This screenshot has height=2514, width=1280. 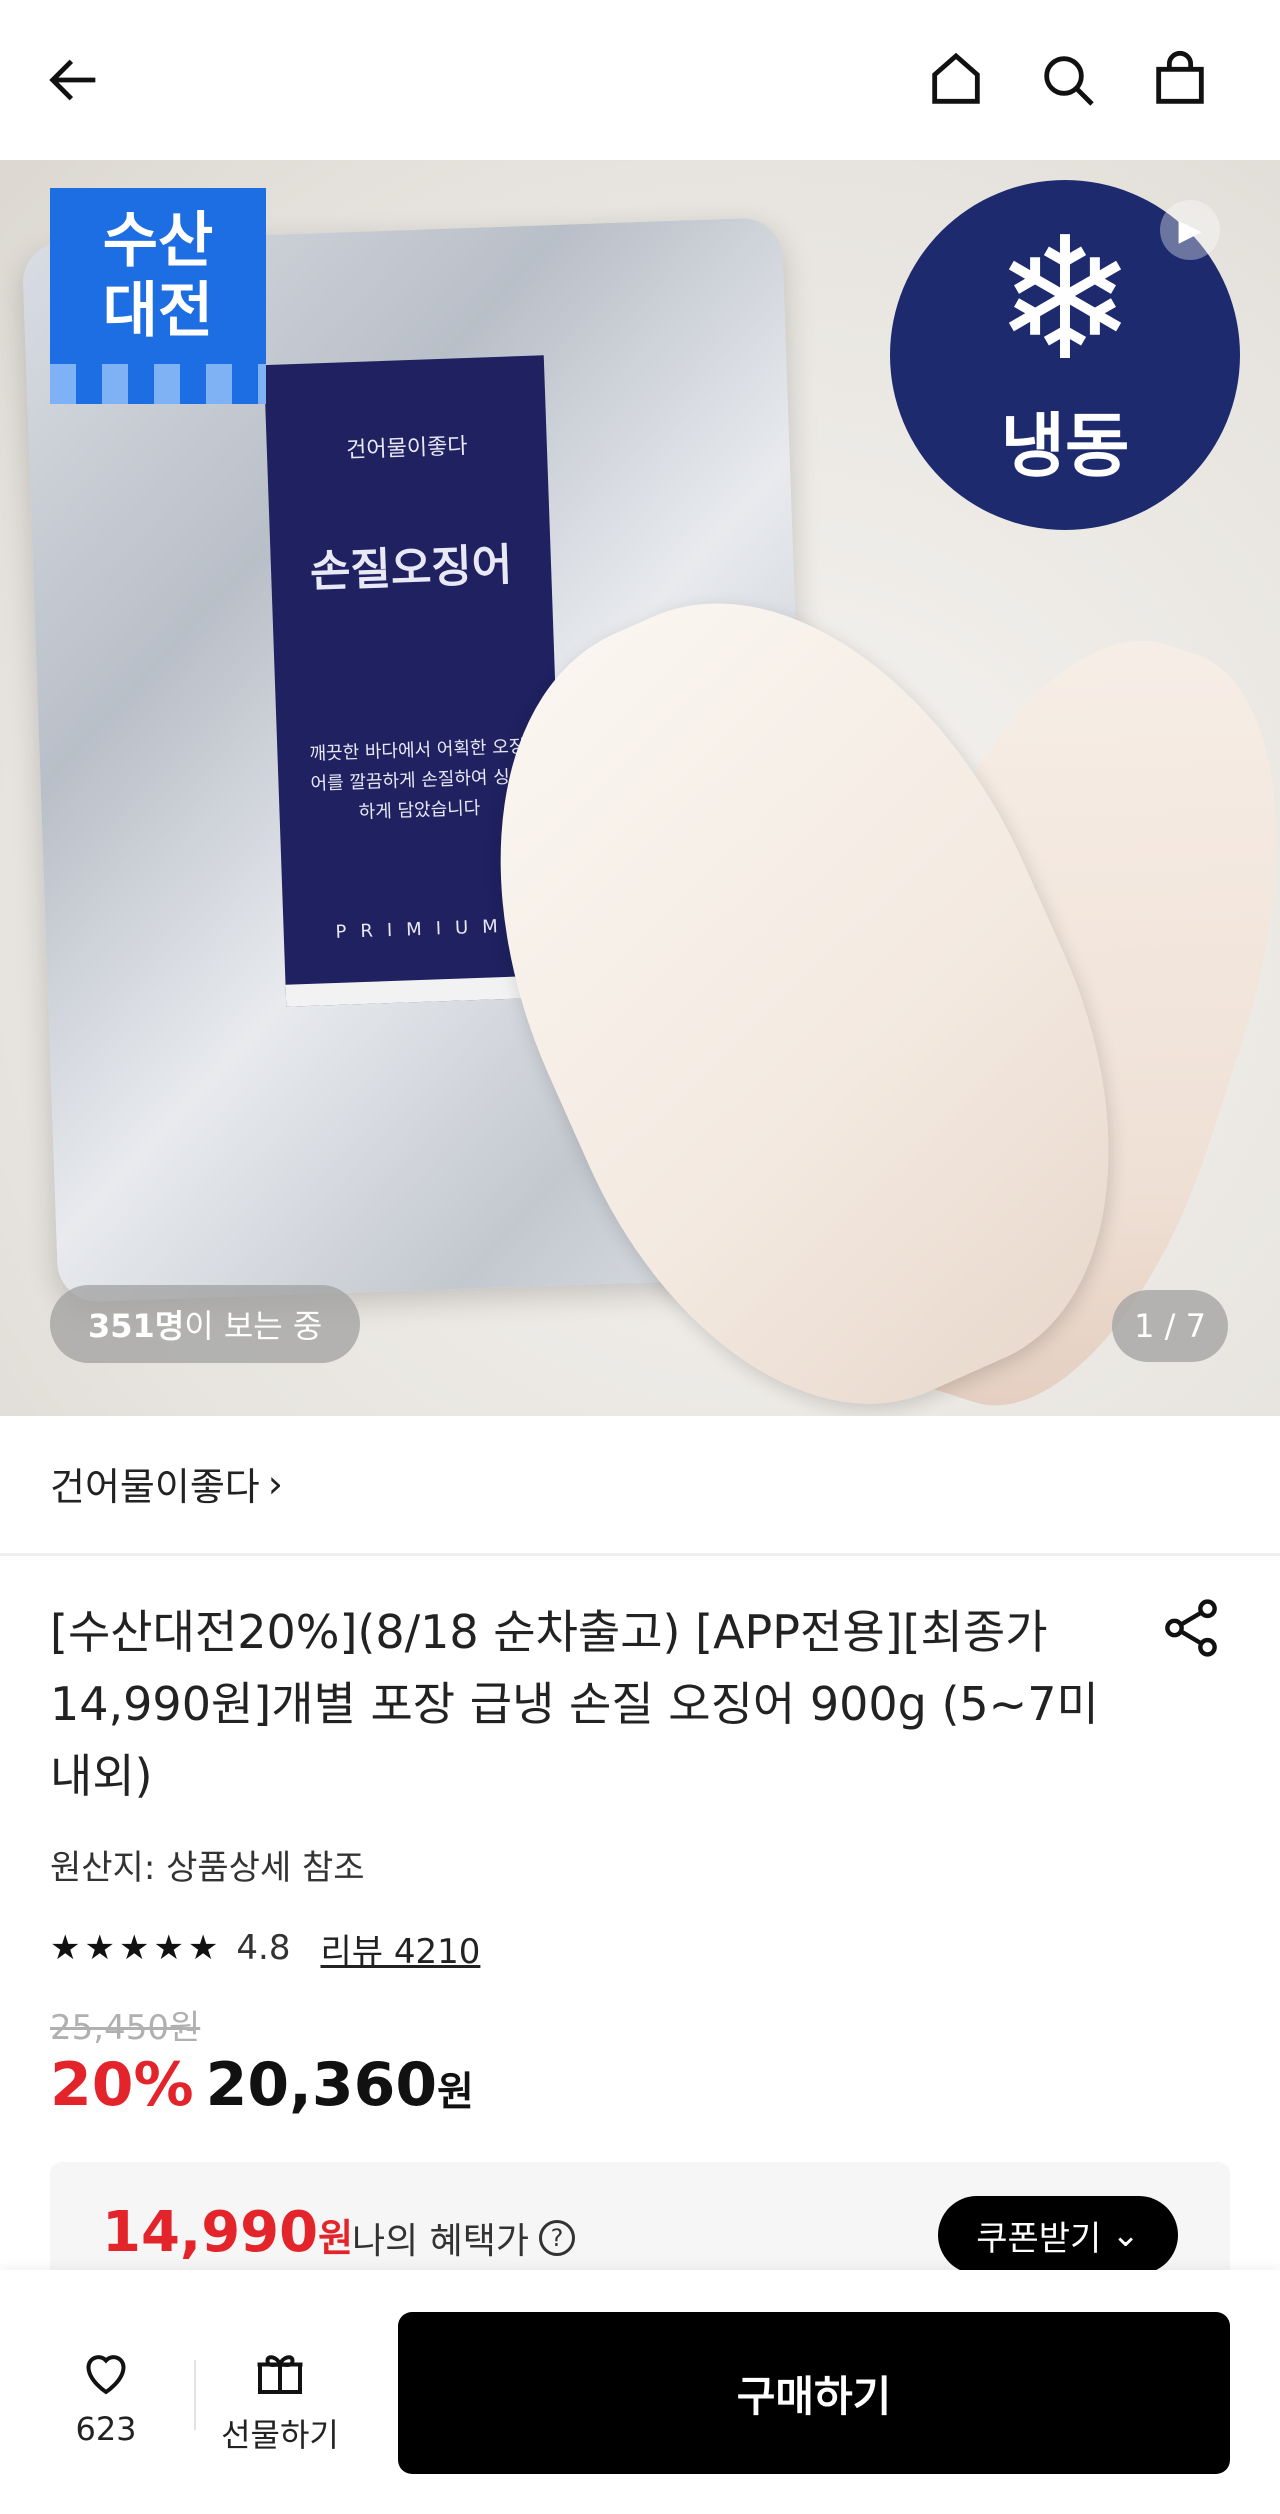 I want to click on search-icon, so click(x=1069, y=81).